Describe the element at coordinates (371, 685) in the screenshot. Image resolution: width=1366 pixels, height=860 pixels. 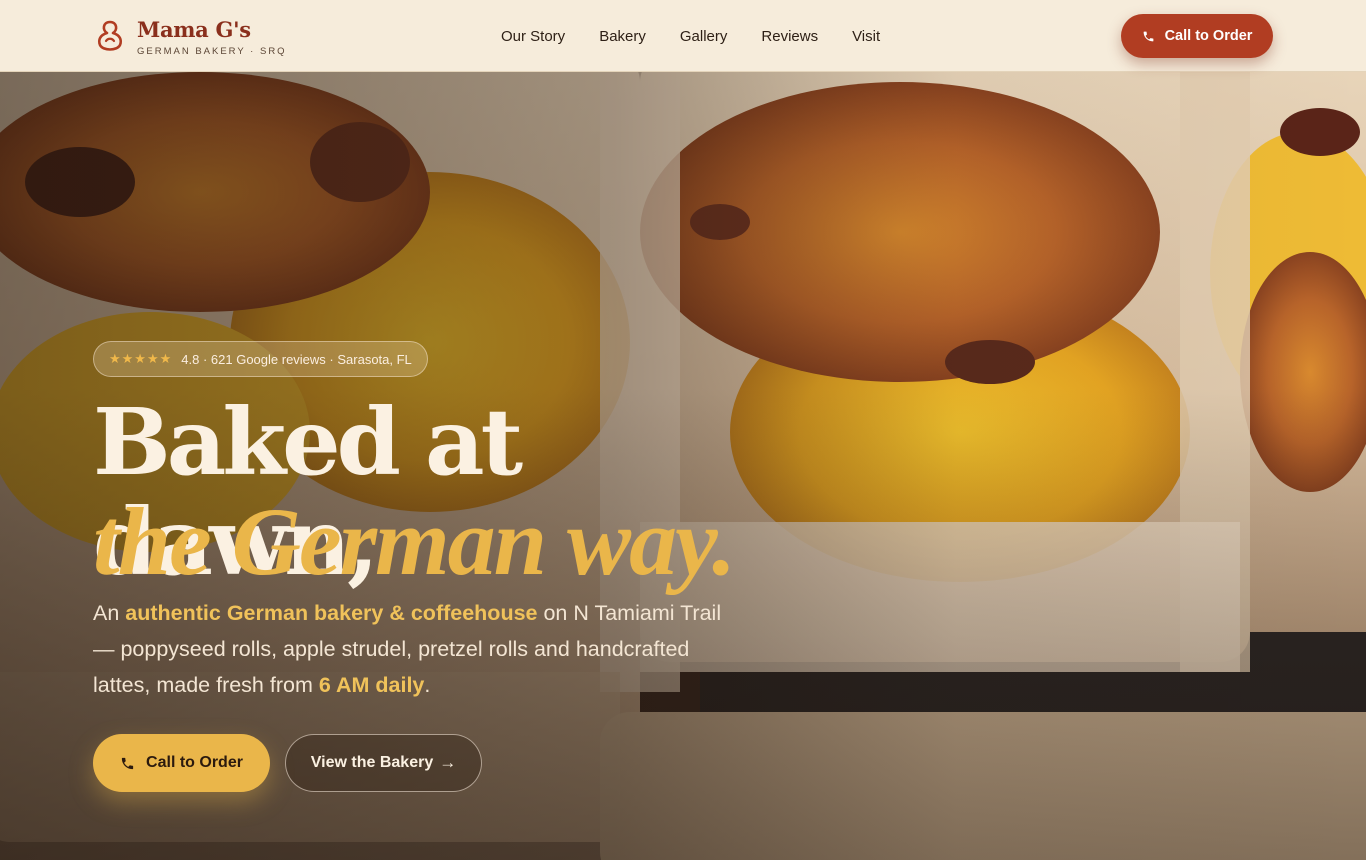
I see `lede-highlight-hours: 6 AM daily` at that location.